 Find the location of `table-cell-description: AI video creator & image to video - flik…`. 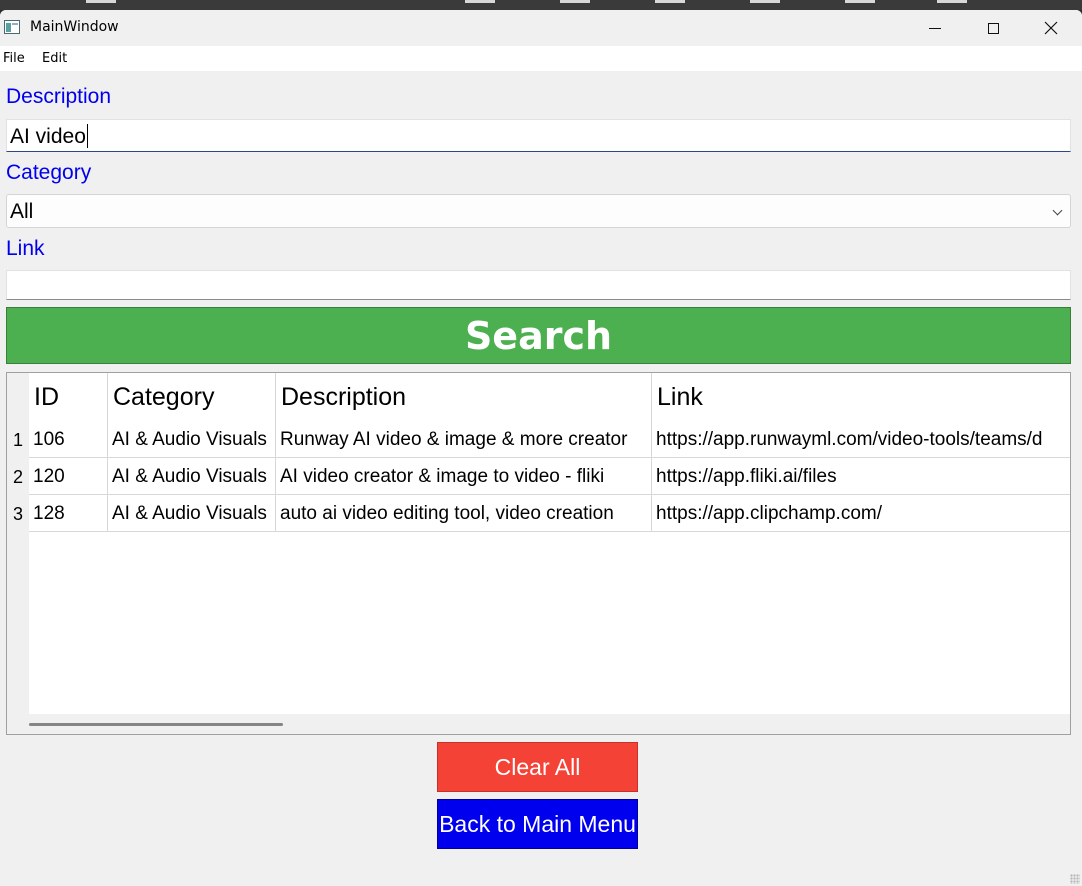

table-cell-description: AI video creator & image to video - flik… is located at coordinates (464, 476).